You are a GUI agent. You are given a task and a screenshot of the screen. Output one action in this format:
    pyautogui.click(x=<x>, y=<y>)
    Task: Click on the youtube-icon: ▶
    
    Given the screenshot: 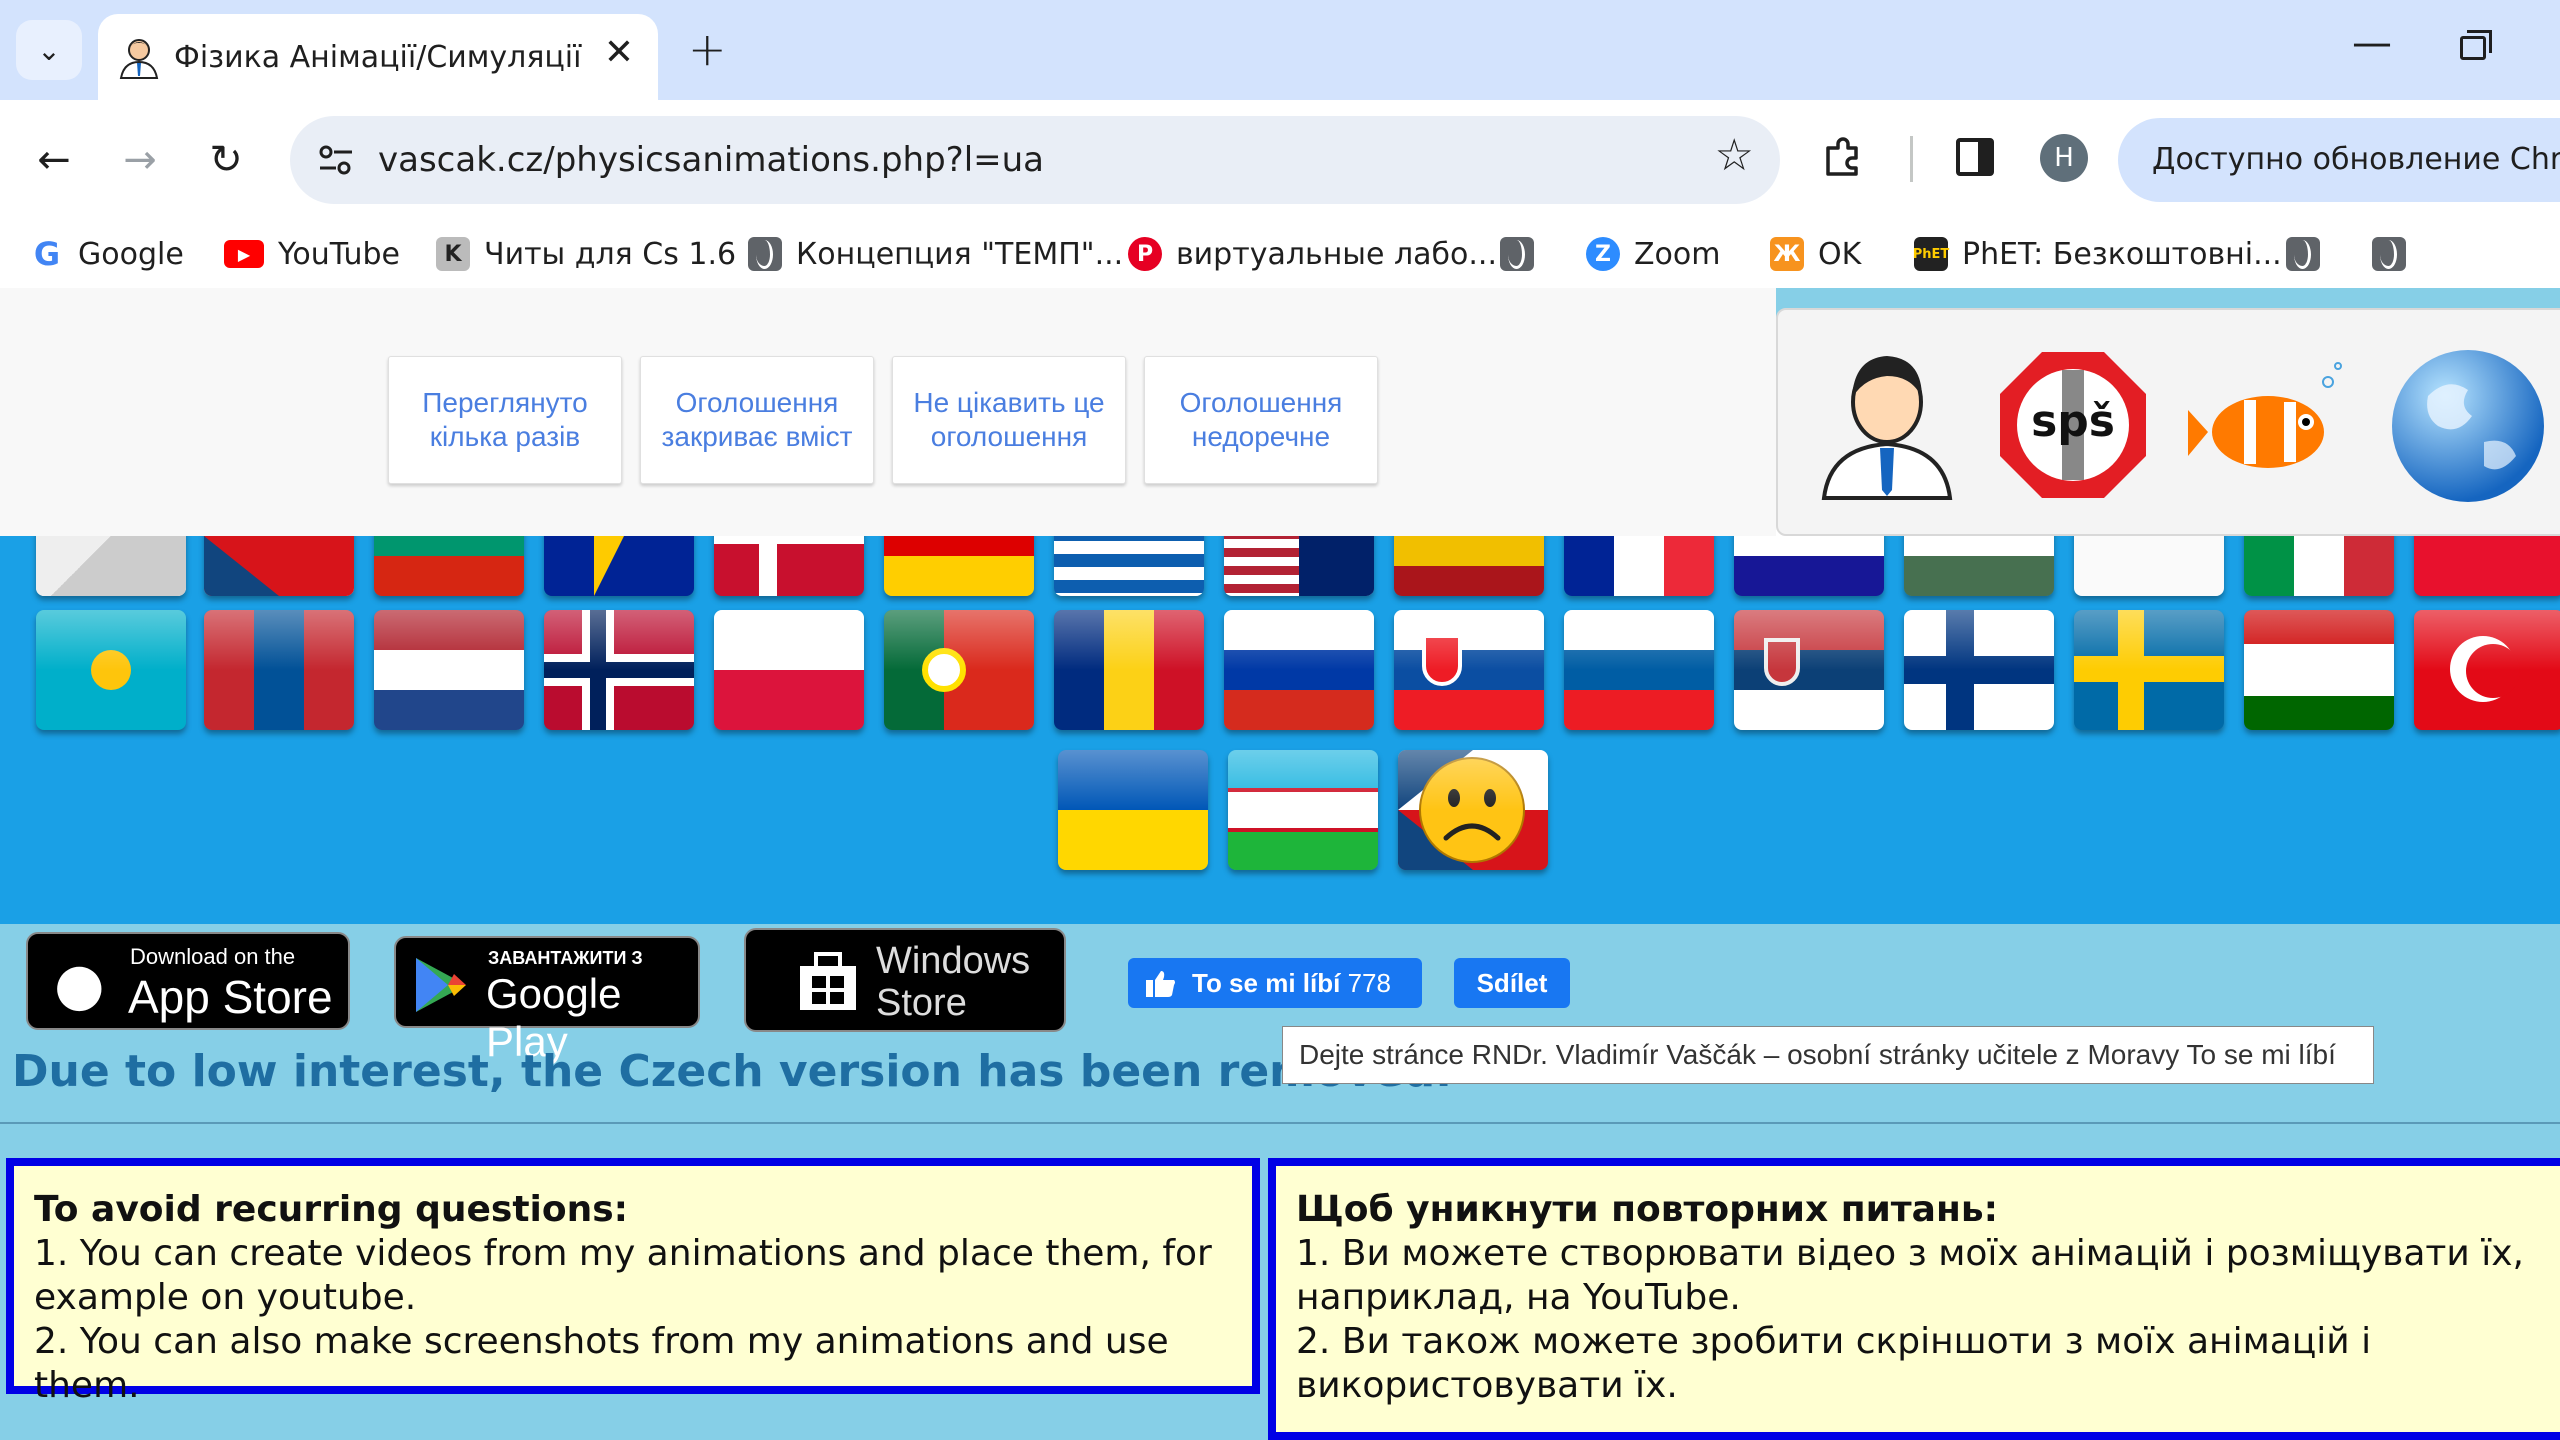 What is the action you would take?
    pyautogui.click(x=244, y=254)
    